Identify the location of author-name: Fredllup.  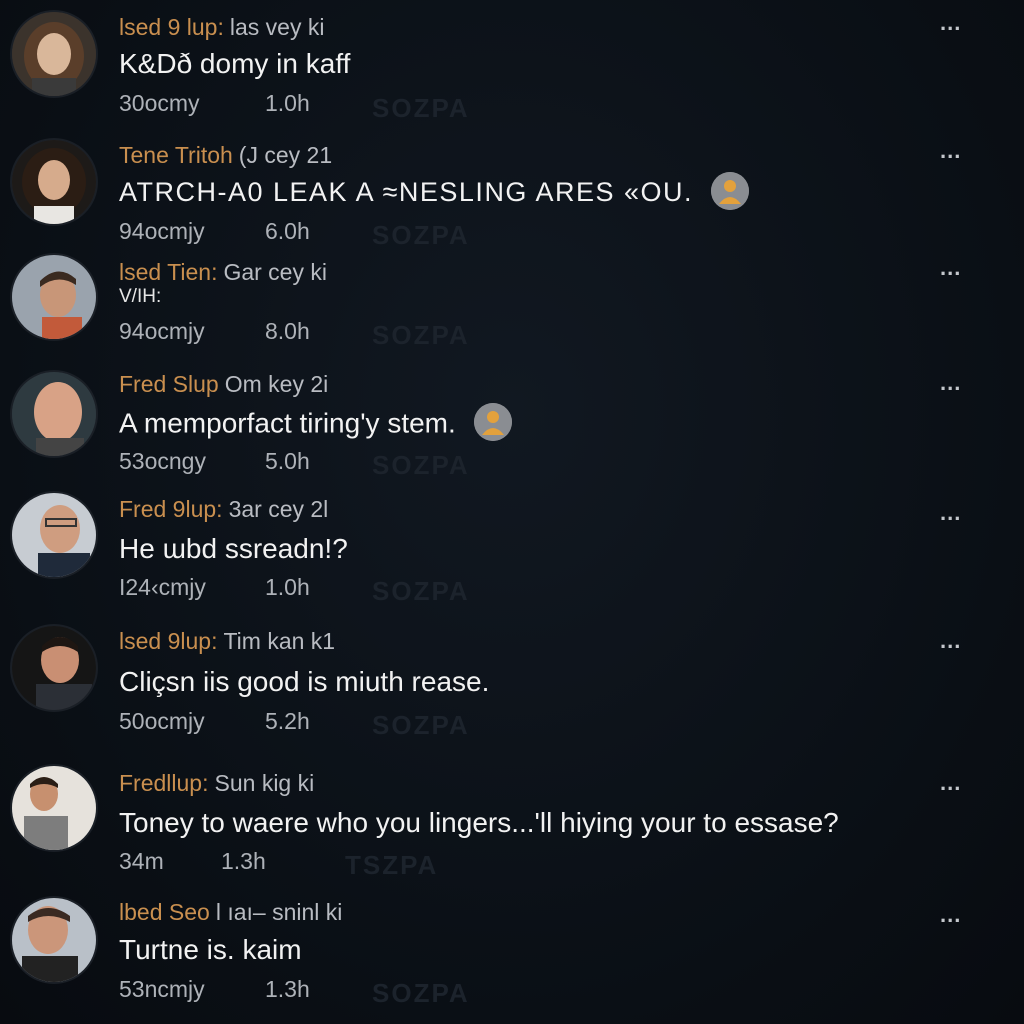
(160, 783).